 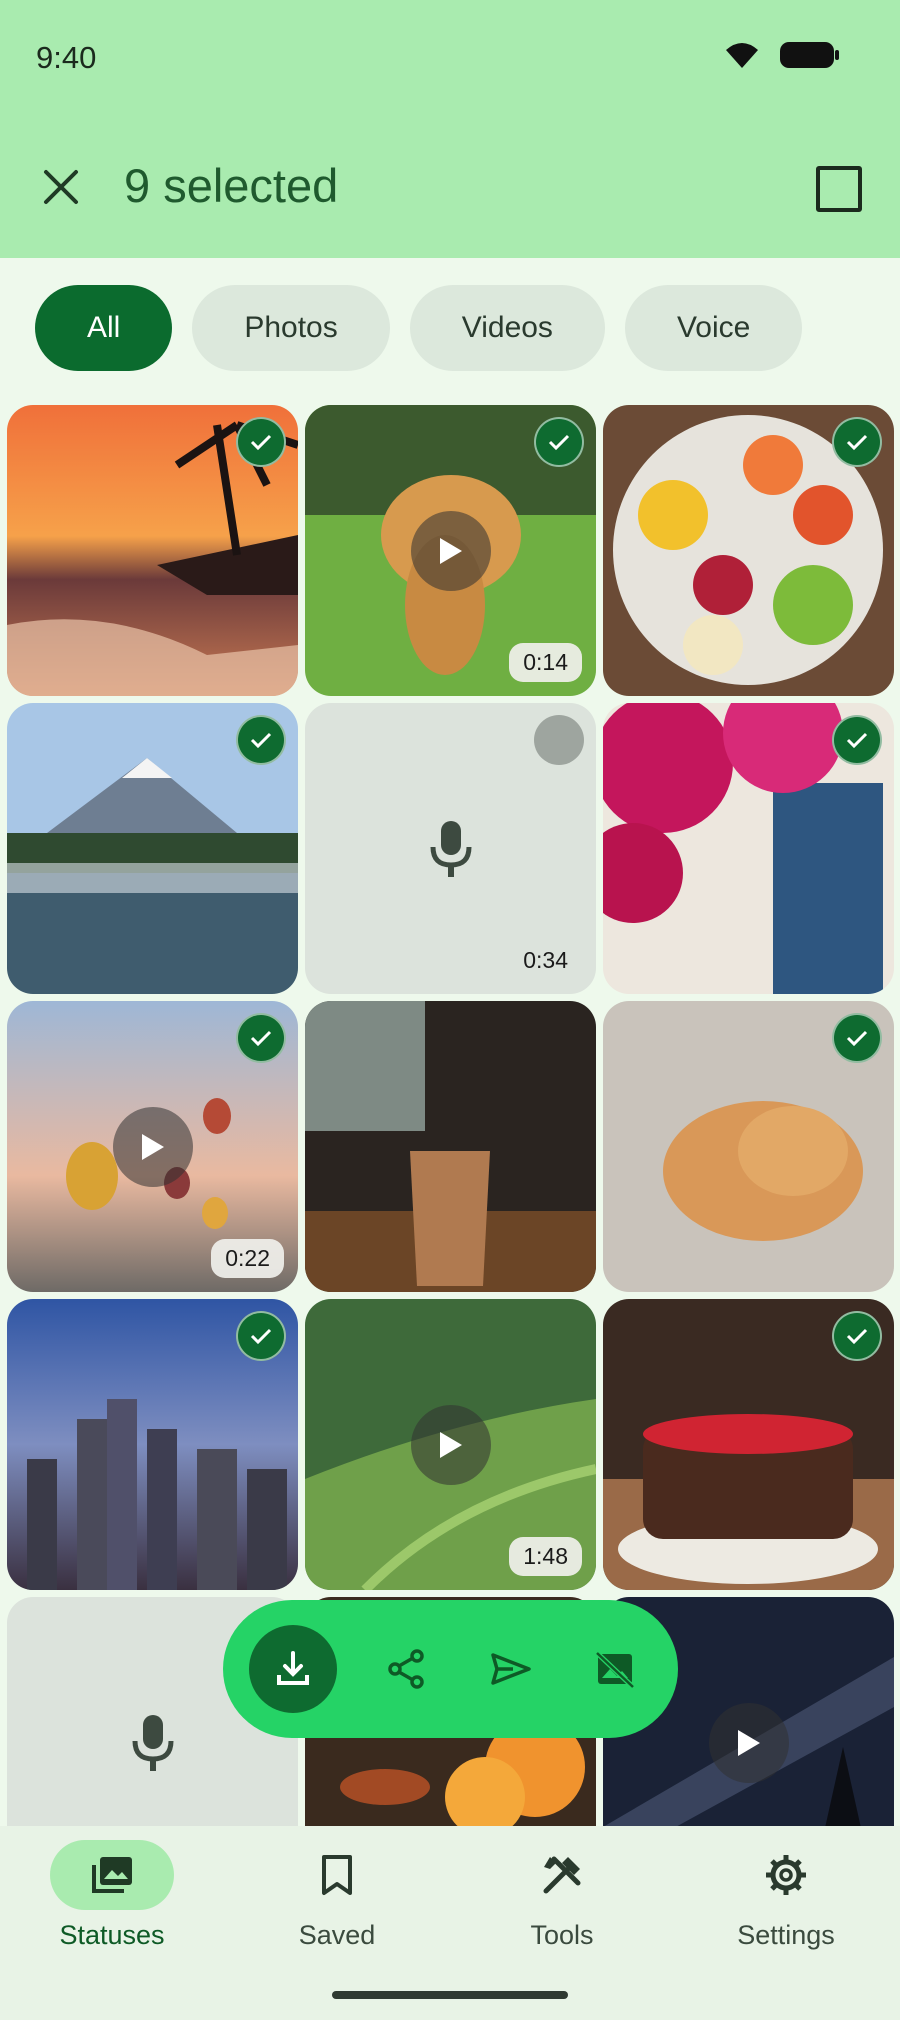 I want to click on status-tile-puppy-video: 0:14, so click(x=450, y=550).